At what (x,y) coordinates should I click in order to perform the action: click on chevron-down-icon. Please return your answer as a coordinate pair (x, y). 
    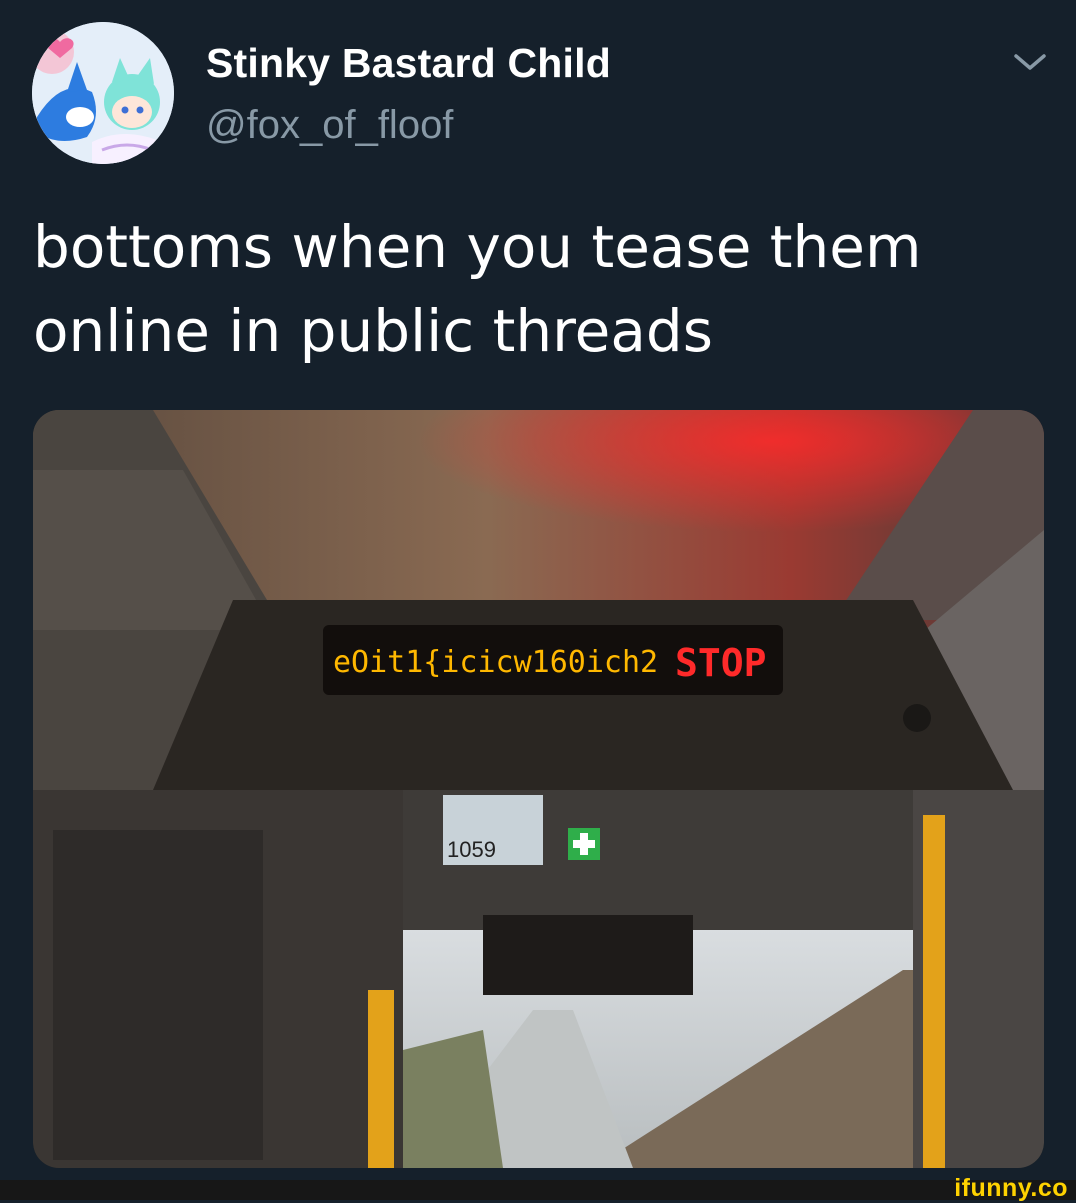
    Looking at the image, I should click on (1030, 62).